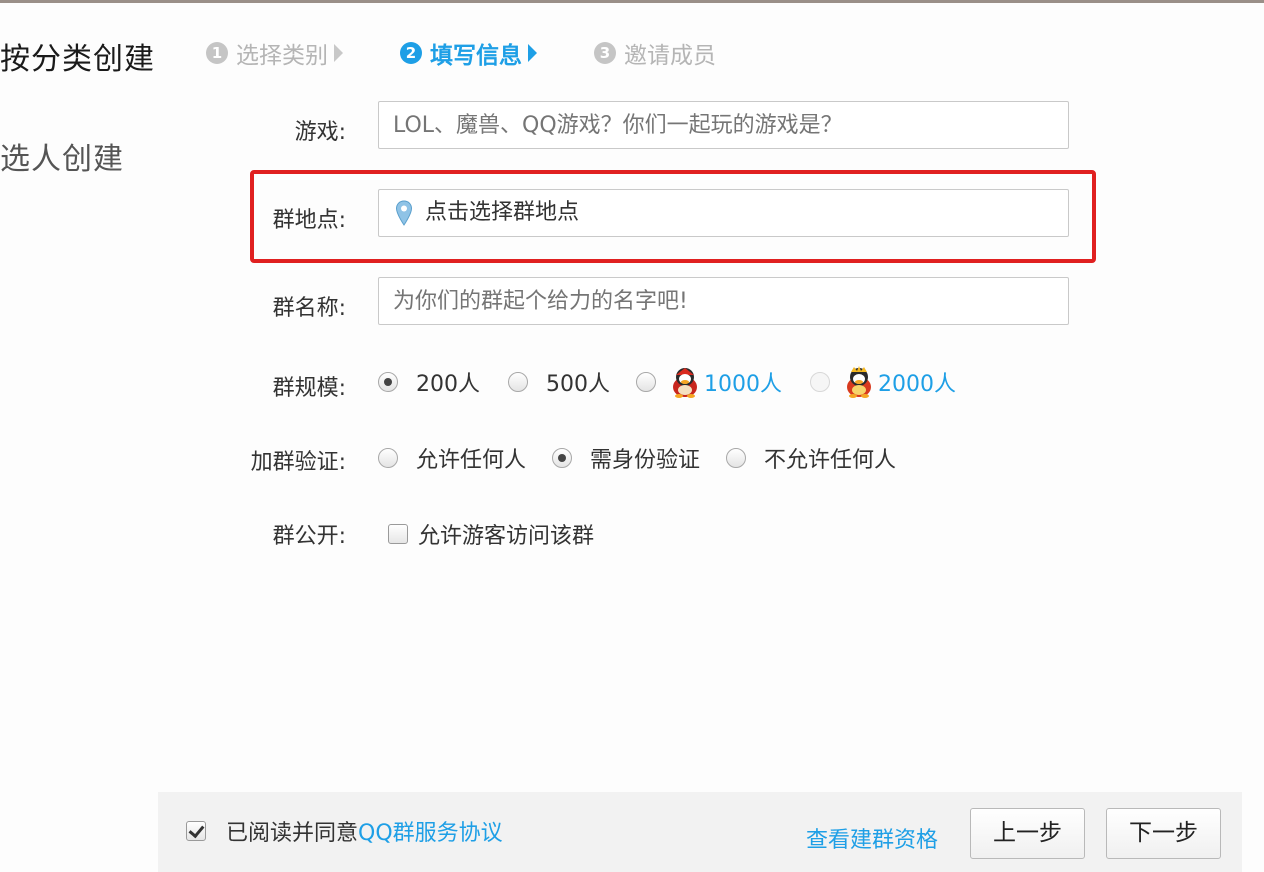 The image size is (1264, 872). What do you see at coordinates (743, 382) in the screenshot?
I see `size-1000-label: 1000人` at bounding box center [743, 382].